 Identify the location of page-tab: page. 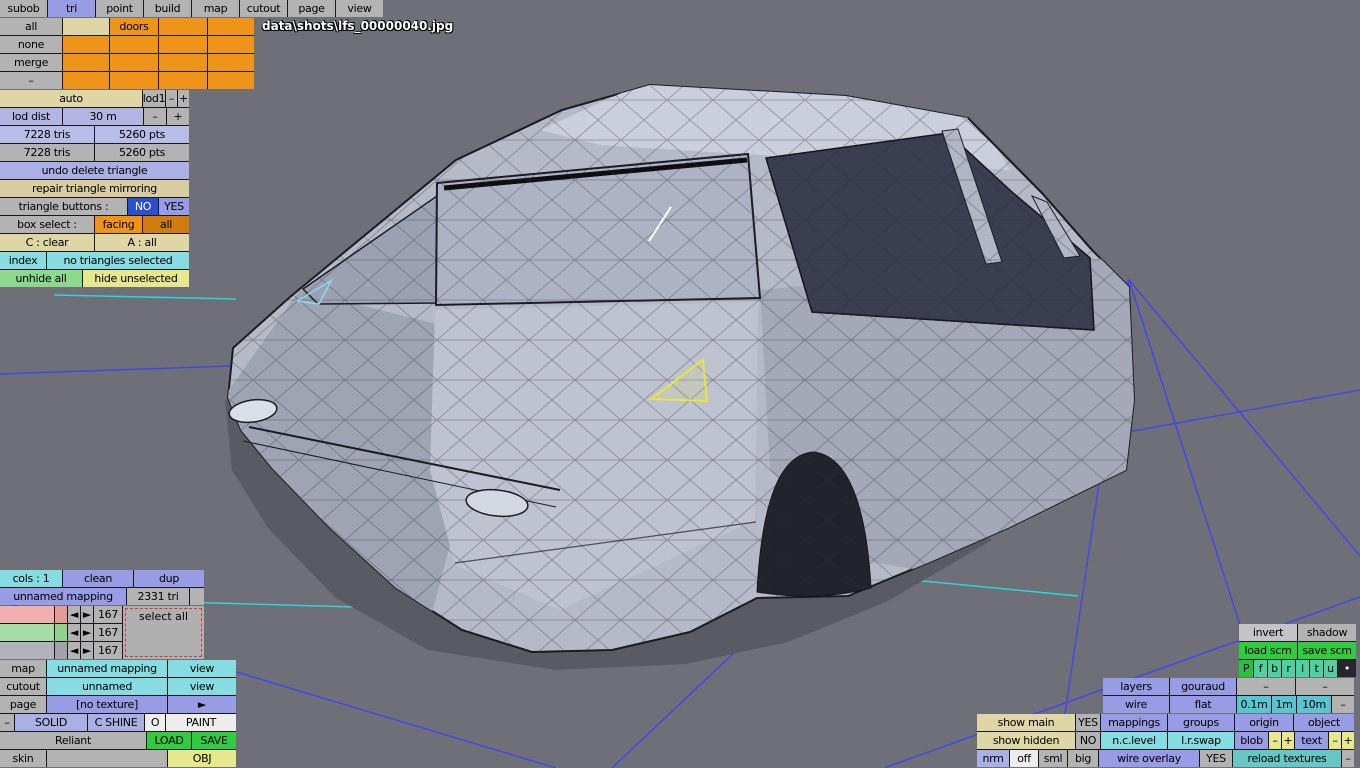
(23, 704).